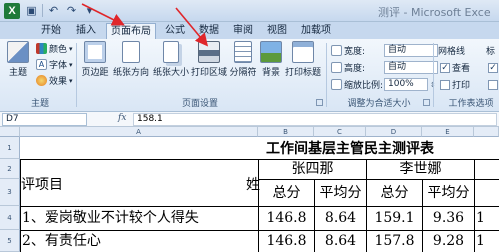  What do you see at coordinates (95, 52) in the screenshot?
I see `margins-icon` at bounding box center [95, 52].